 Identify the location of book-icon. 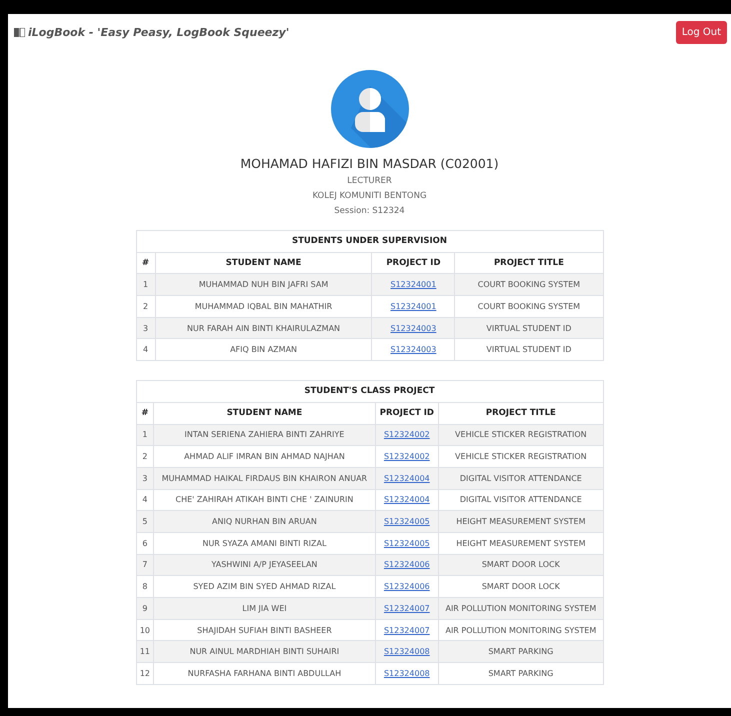
(19, 32).